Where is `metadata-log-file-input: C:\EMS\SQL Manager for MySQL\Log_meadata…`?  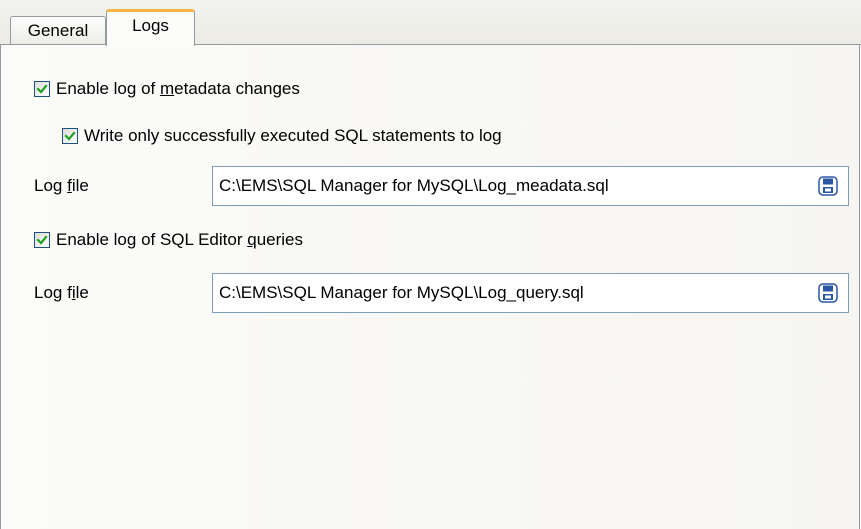
metadata-log-file-input: C:\EMS\SQL Manager for MySQL\Log_meadata… is located at coordinates (530, 186).